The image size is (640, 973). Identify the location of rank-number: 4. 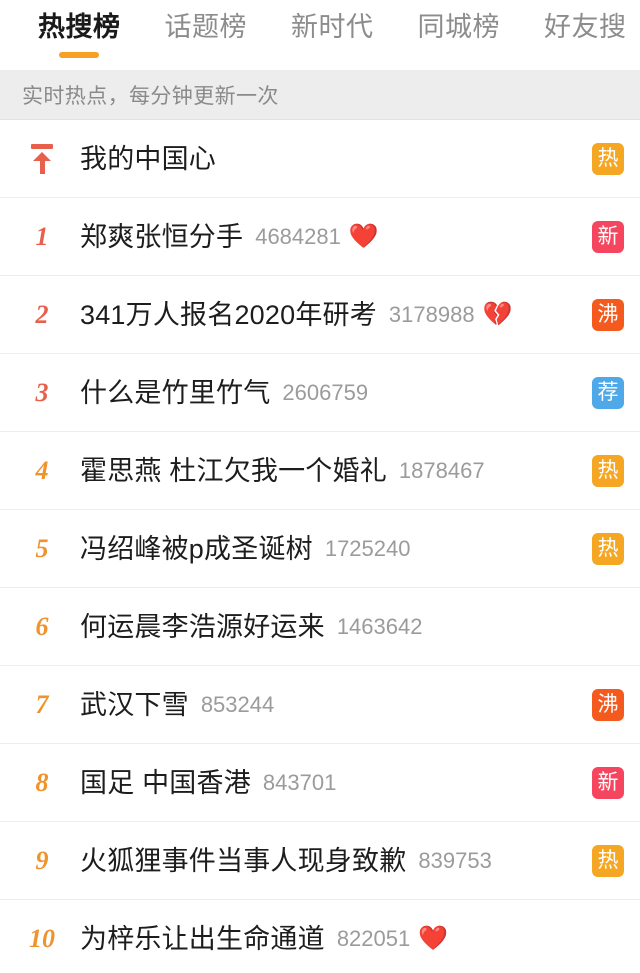
(42, 470).